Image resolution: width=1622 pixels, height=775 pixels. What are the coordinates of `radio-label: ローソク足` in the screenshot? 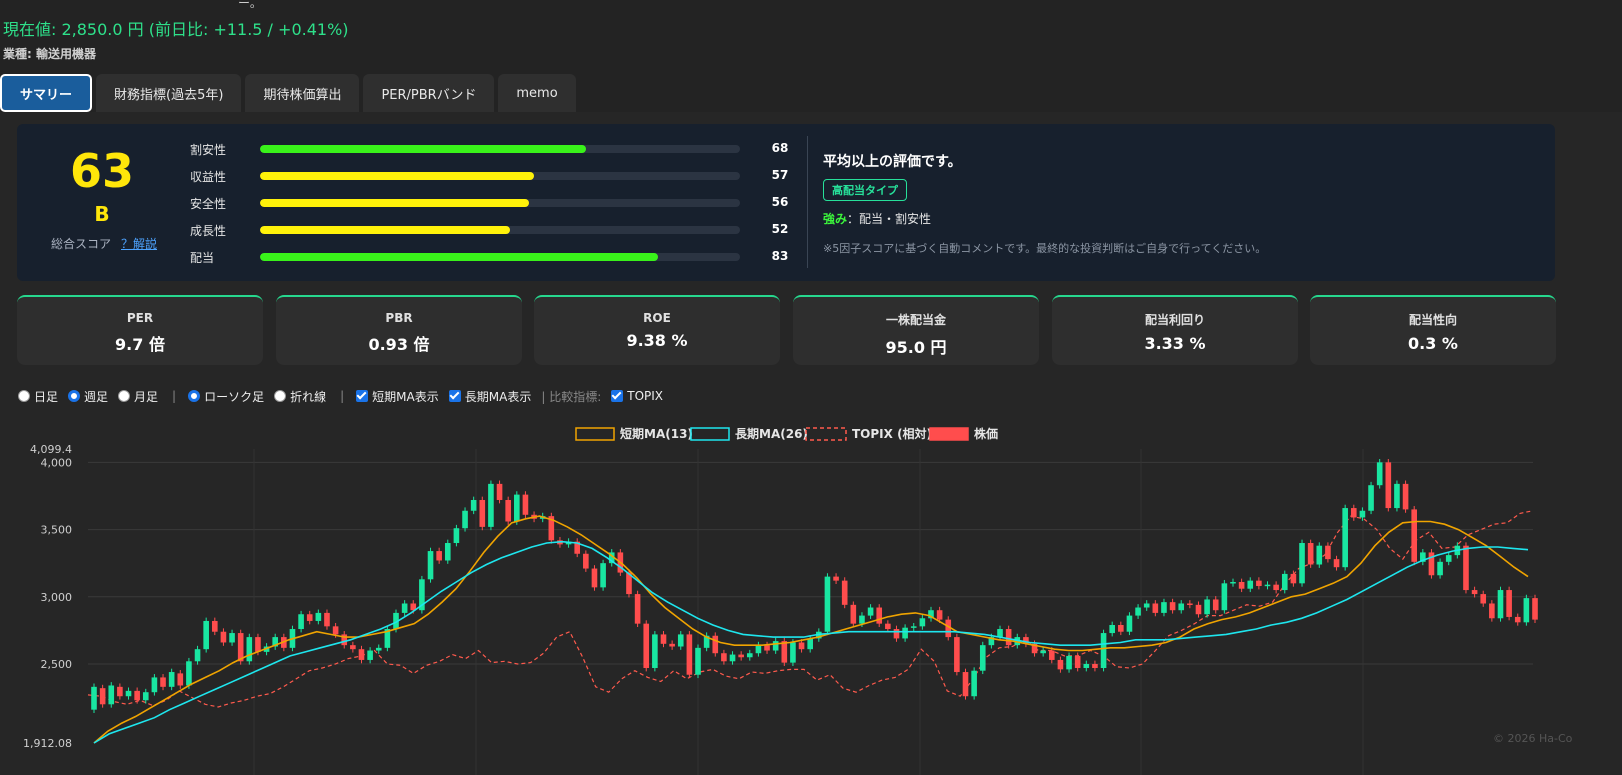 It's located at (234, 396).